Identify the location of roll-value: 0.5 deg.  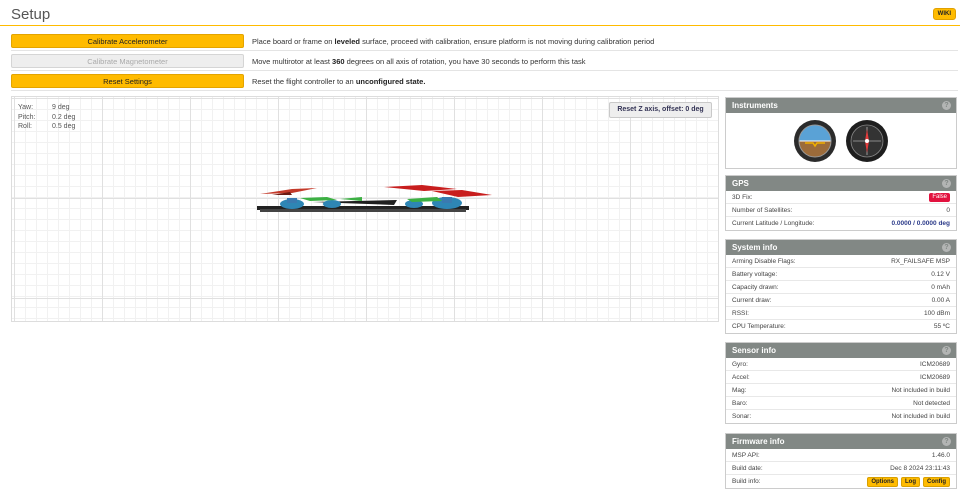
(64, 126).